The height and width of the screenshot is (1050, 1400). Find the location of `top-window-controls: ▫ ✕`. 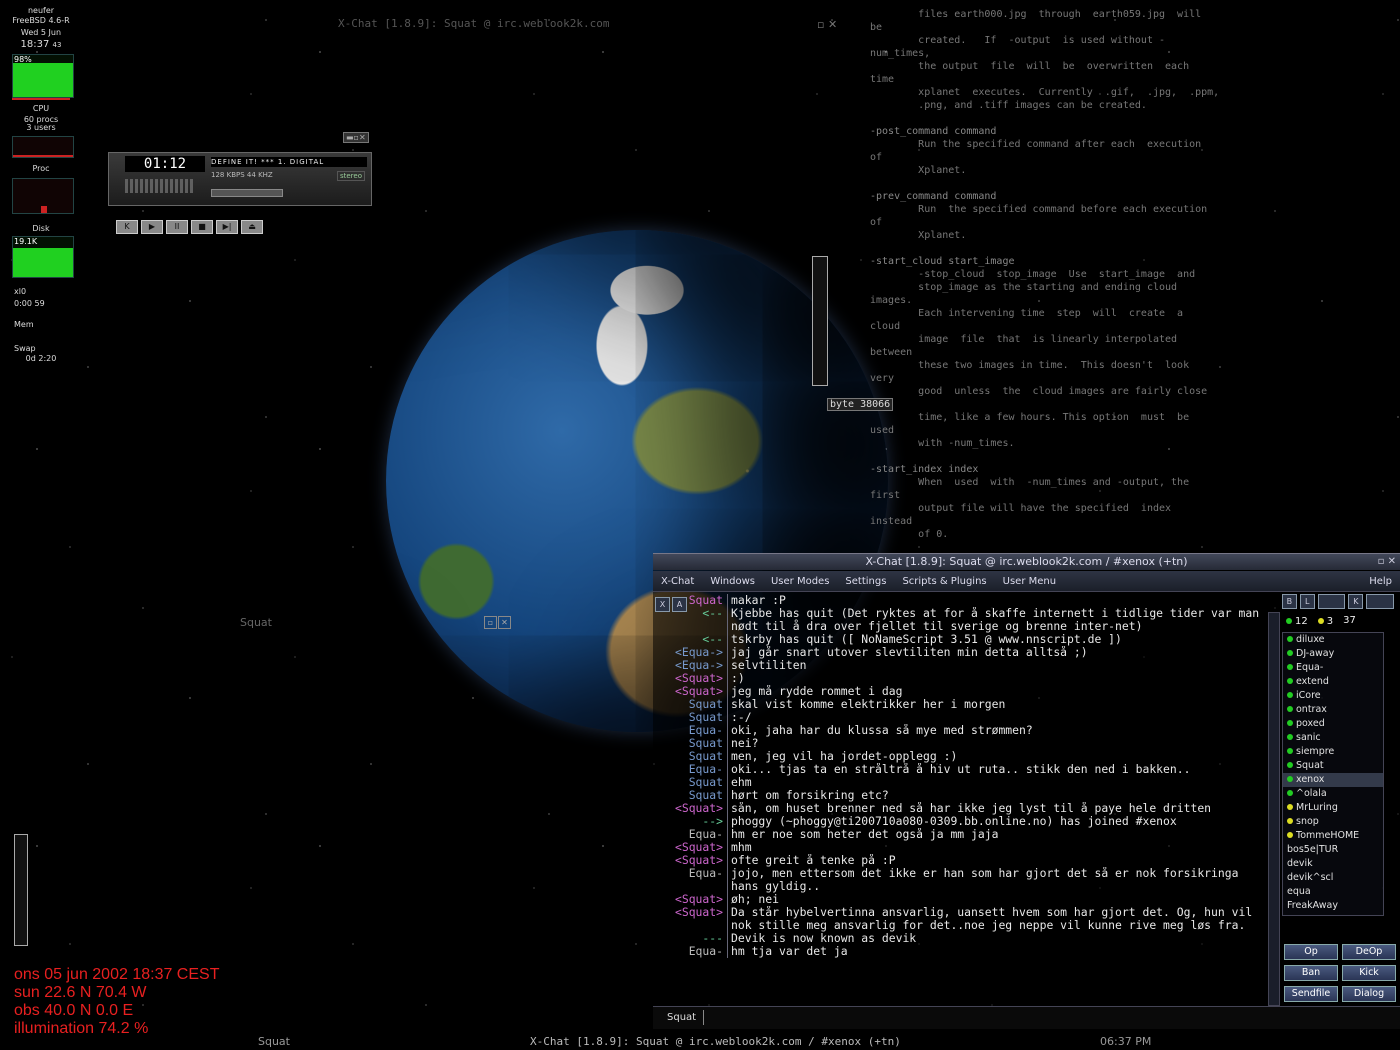

top-window-controls: ▫ ✕ is located at coordinates (827, 24).